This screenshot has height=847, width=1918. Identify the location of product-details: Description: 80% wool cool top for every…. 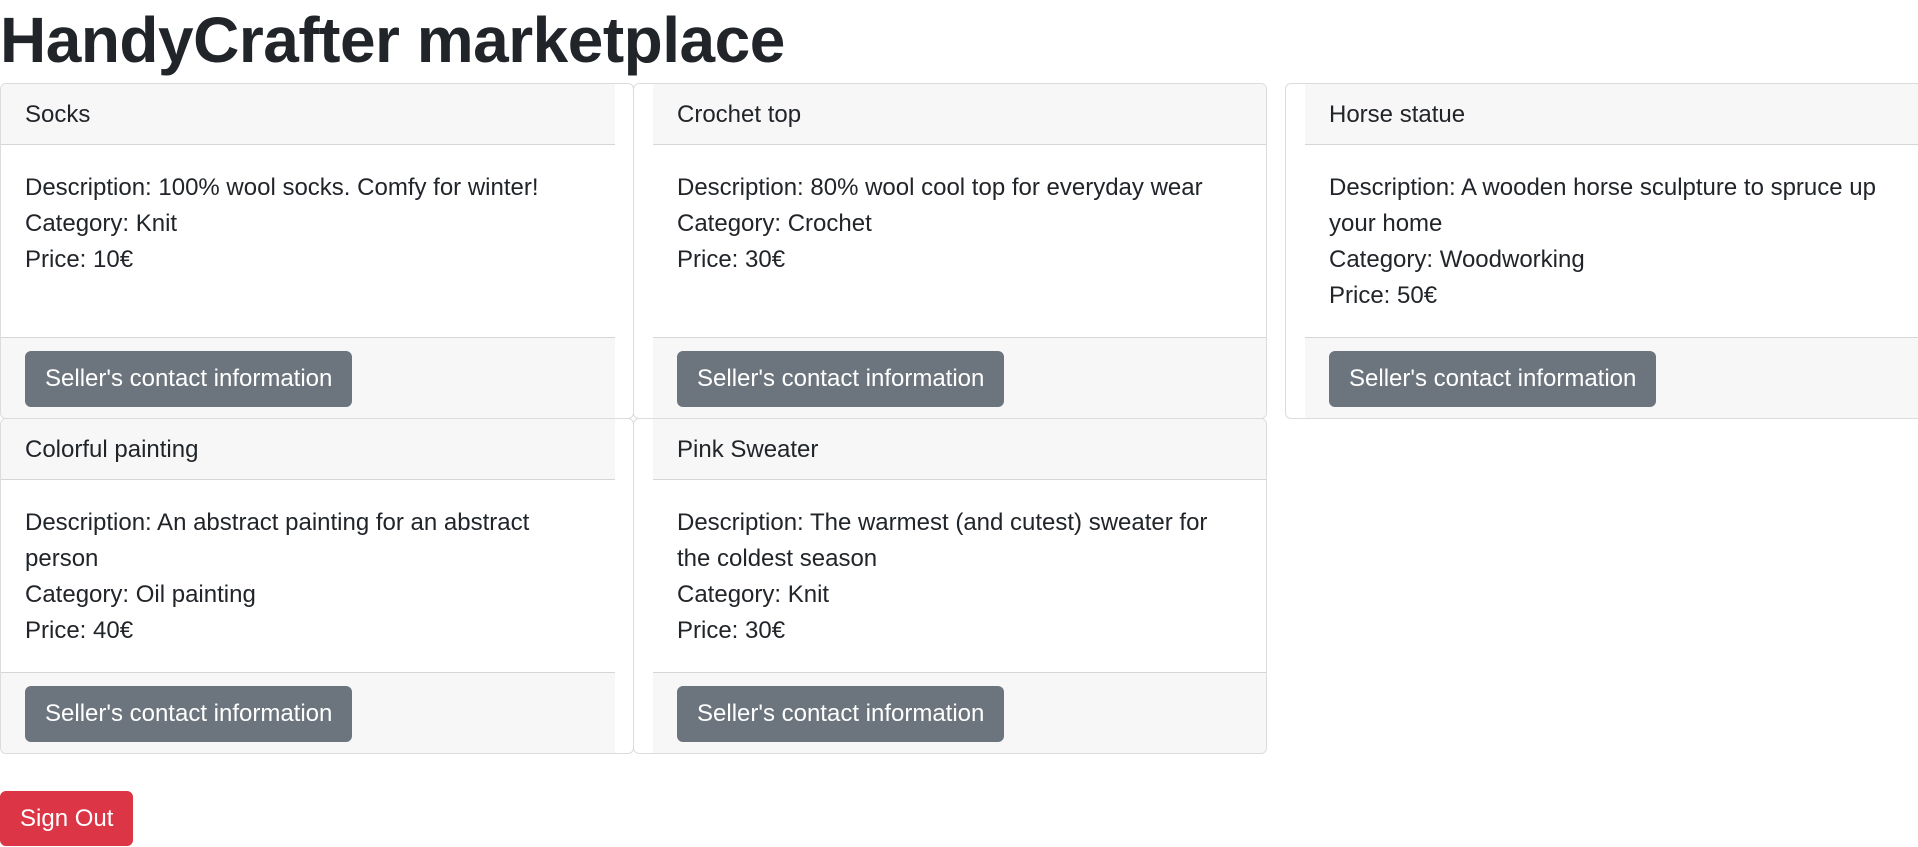
(964, 224).